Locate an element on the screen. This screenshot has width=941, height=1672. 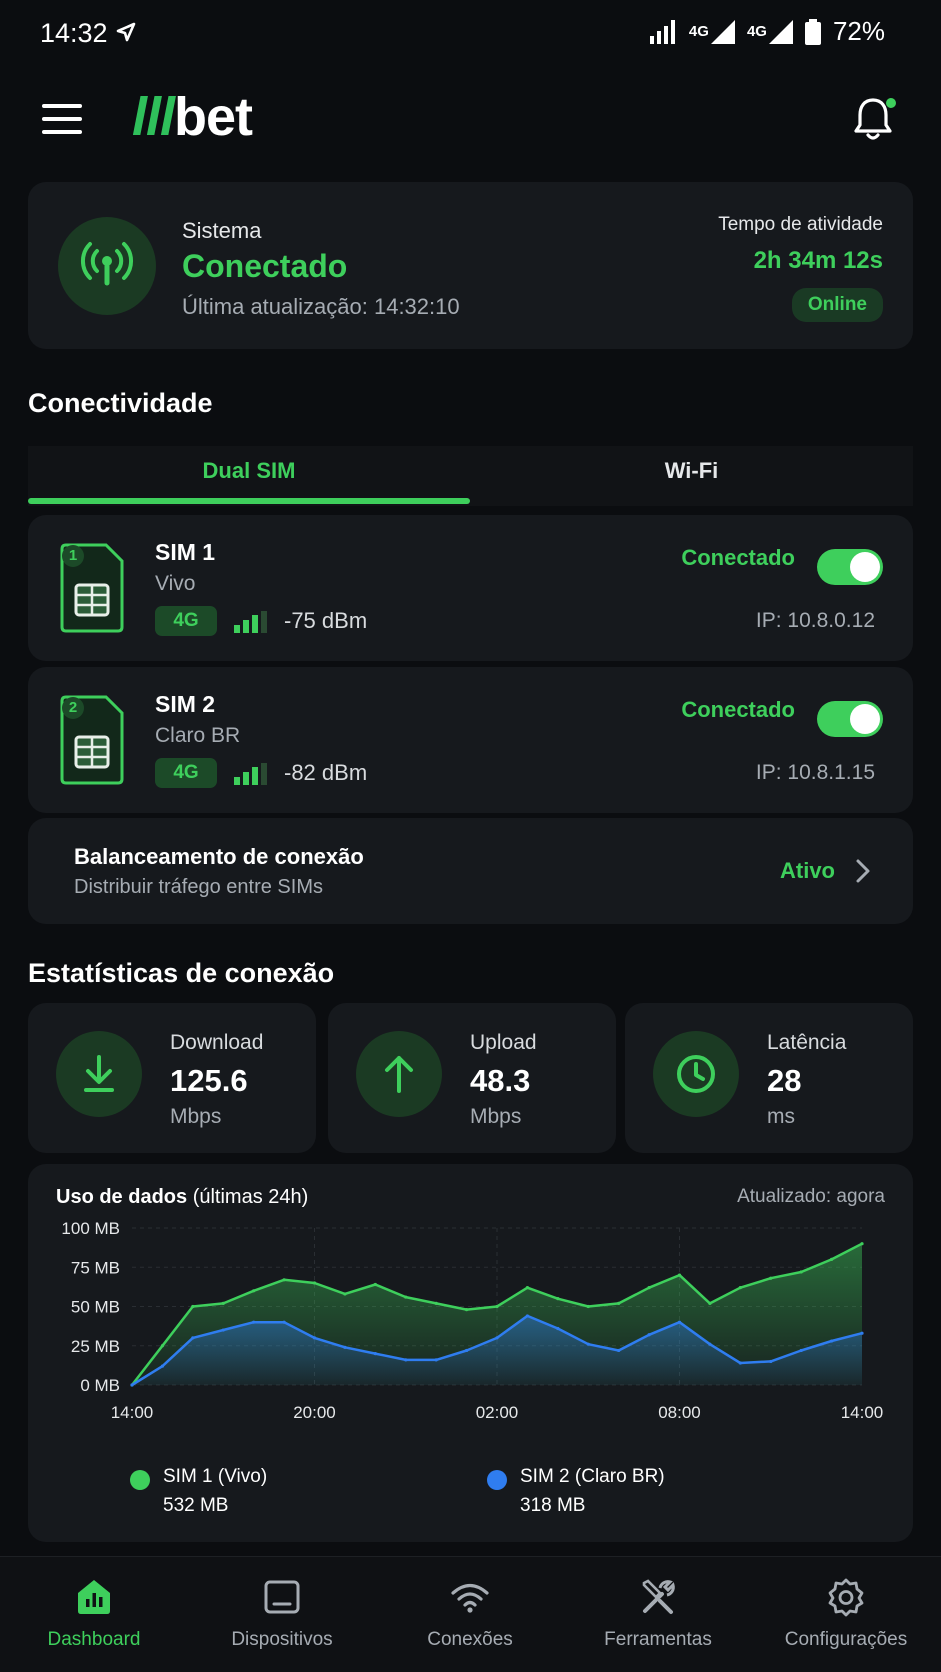
stat-card-download: Download 125.6 Mbps is located at coordinates (172, 1078).